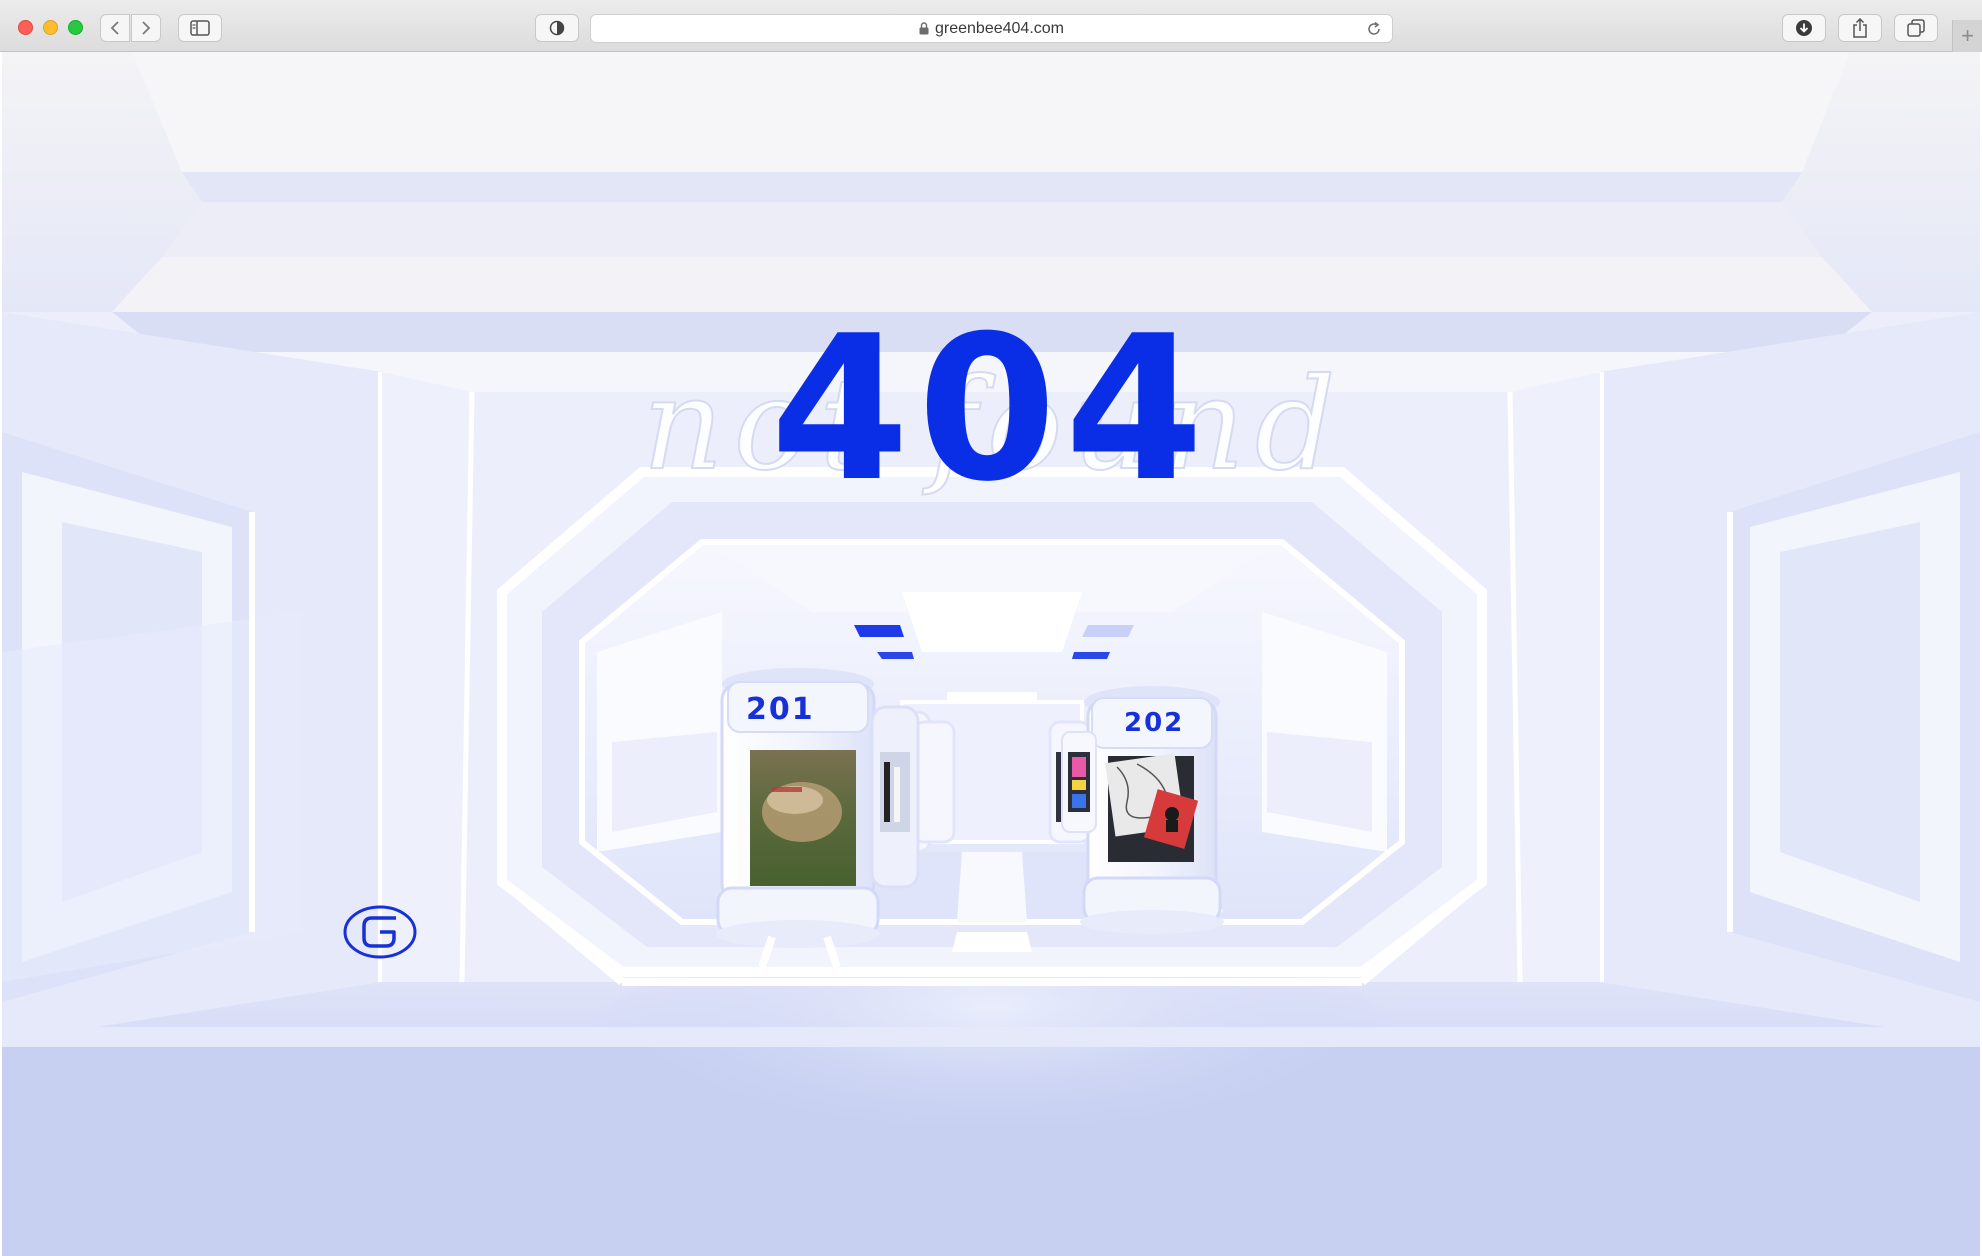 The height and width of the screenshot is (1256, 1982). What do you see at coordinates (25, 27) in the screenshot?
I see `window-close-button` at bounding box center [25, 27].